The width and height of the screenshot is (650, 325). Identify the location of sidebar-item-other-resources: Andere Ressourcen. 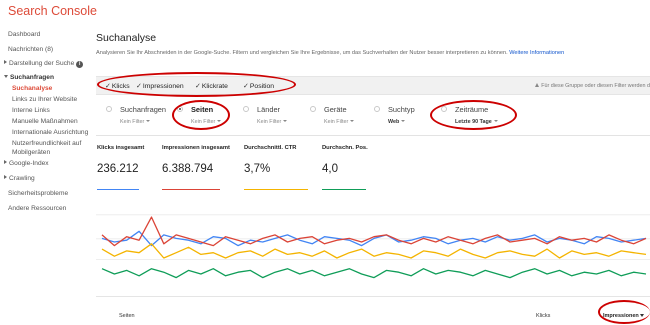
(37, 209).